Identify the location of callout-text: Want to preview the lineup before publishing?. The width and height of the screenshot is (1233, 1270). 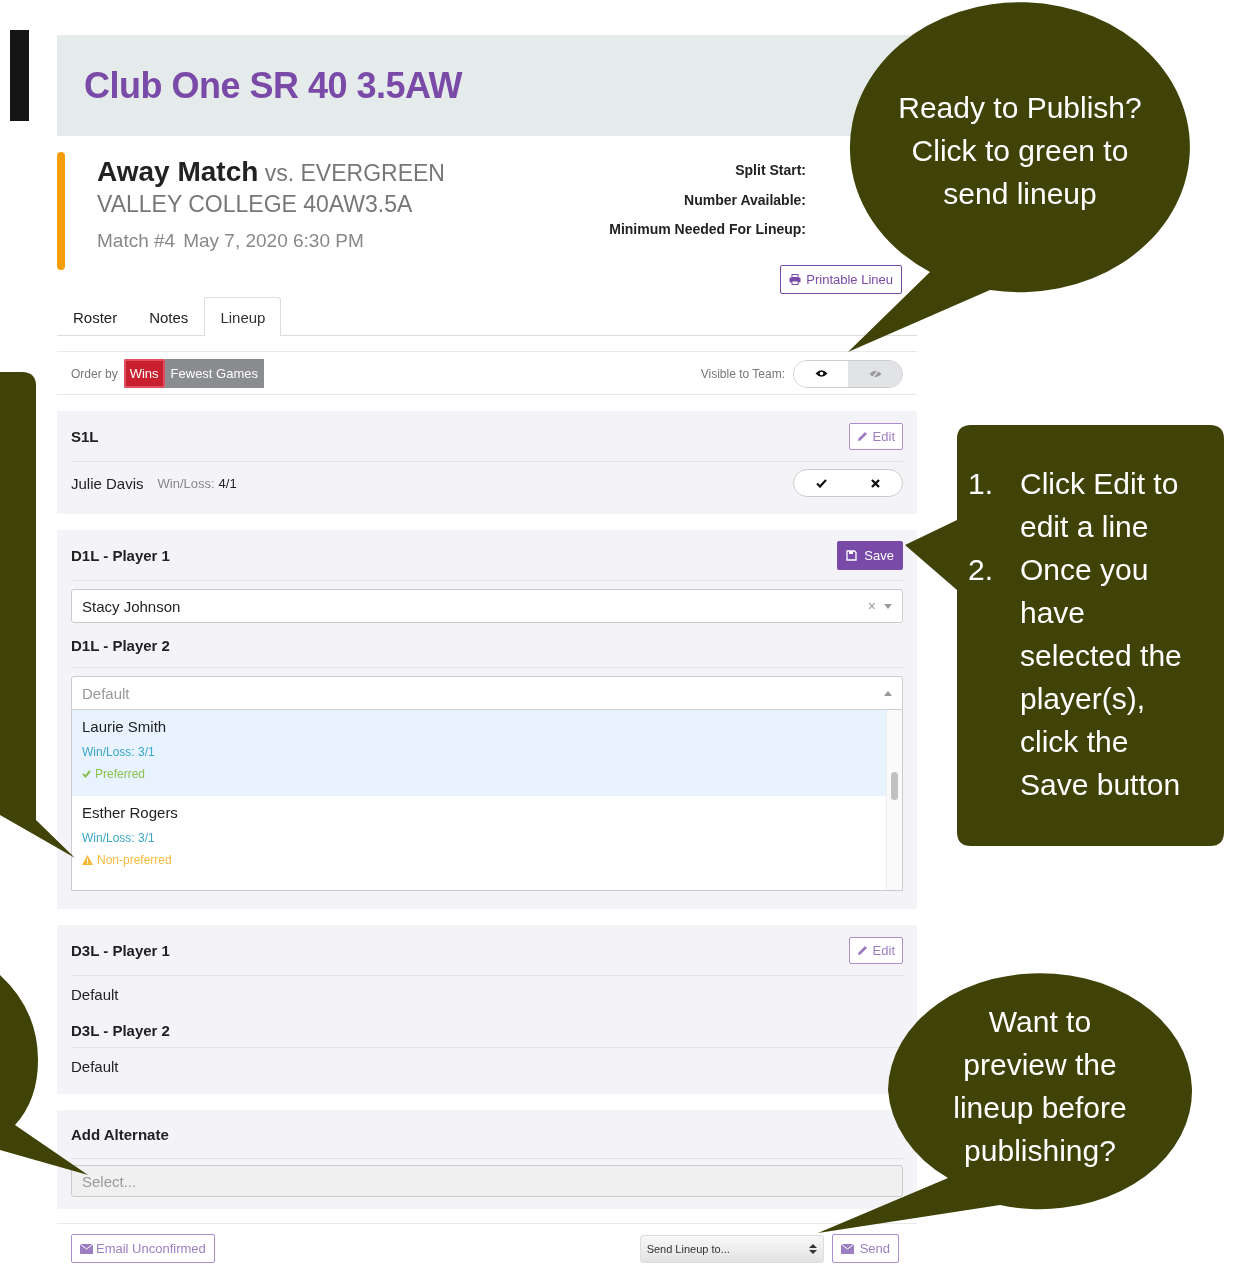
(1040, 1086).